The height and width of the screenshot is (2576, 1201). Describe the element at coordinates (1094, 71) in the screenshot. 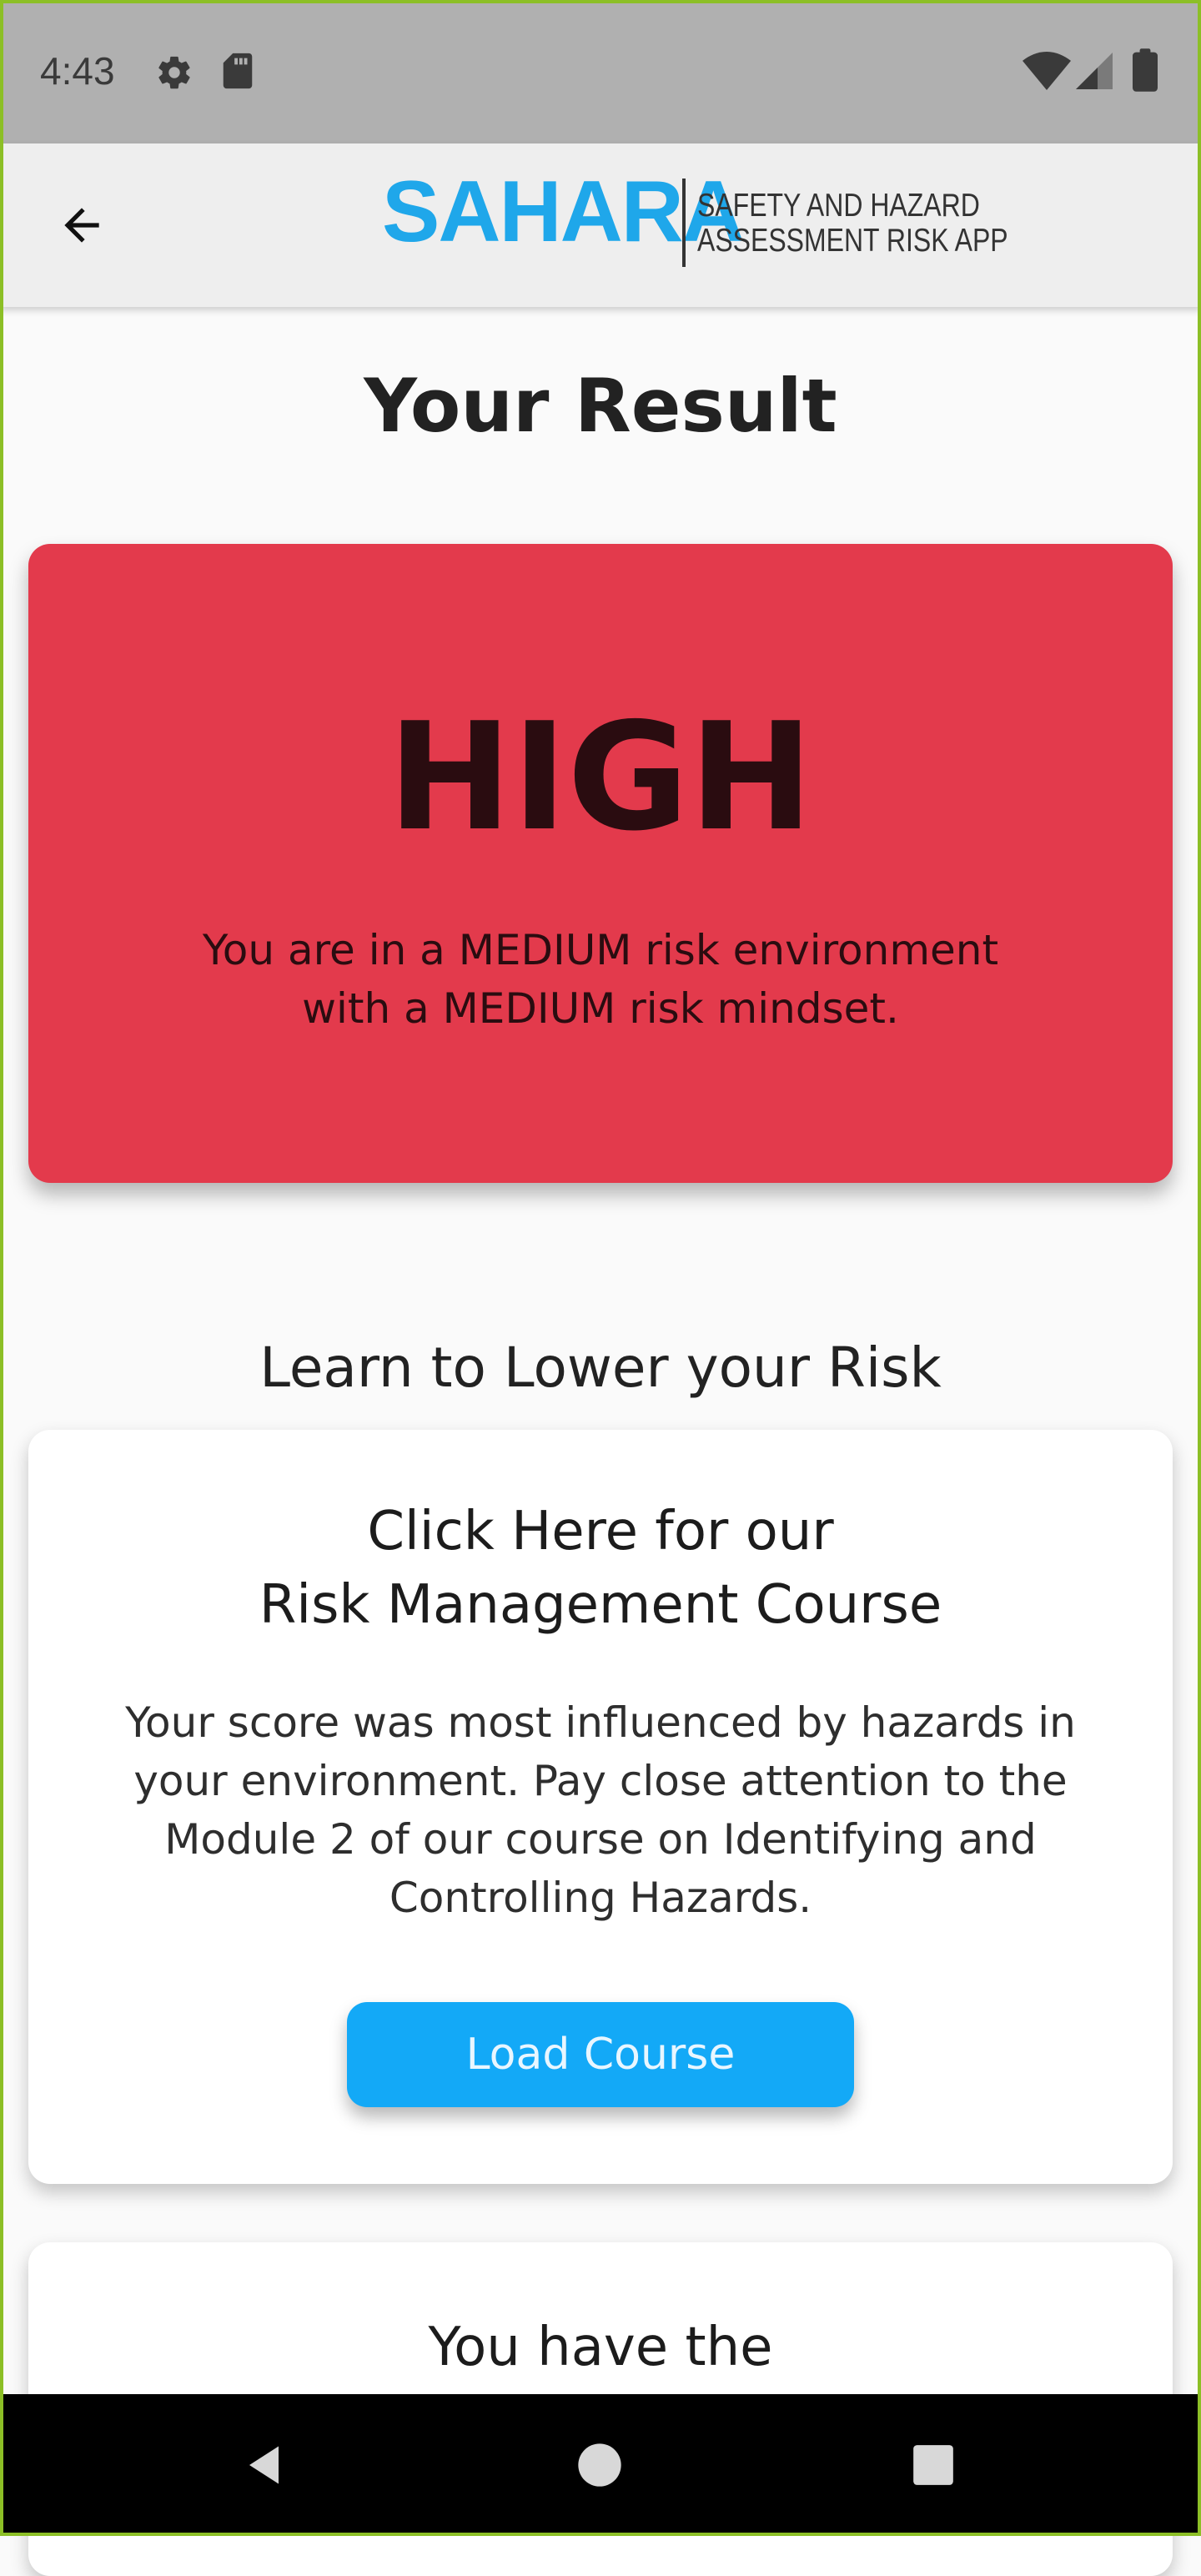

I see `cell-signal-icon` at that location.